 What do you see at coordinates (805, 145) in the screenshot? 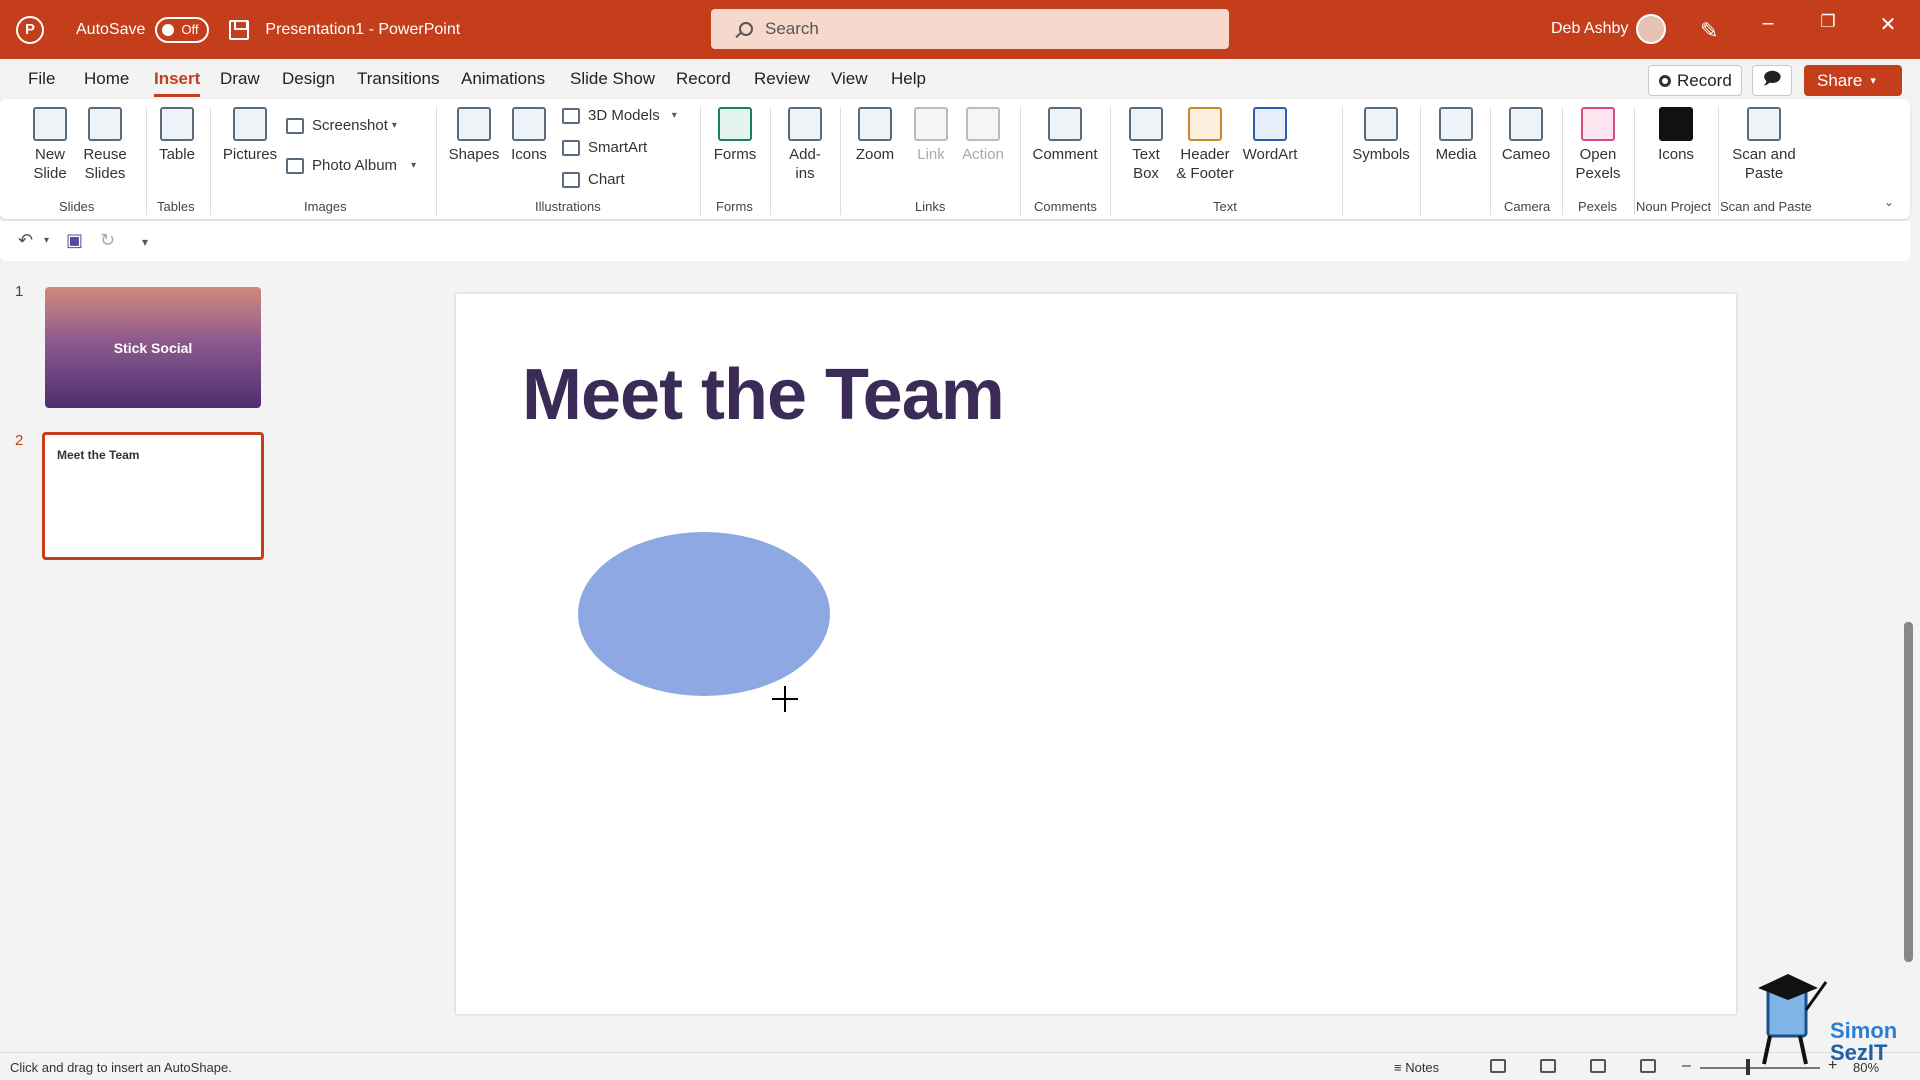
I see `add-ins-button: Add-ins` at bounding box center [805, 145].